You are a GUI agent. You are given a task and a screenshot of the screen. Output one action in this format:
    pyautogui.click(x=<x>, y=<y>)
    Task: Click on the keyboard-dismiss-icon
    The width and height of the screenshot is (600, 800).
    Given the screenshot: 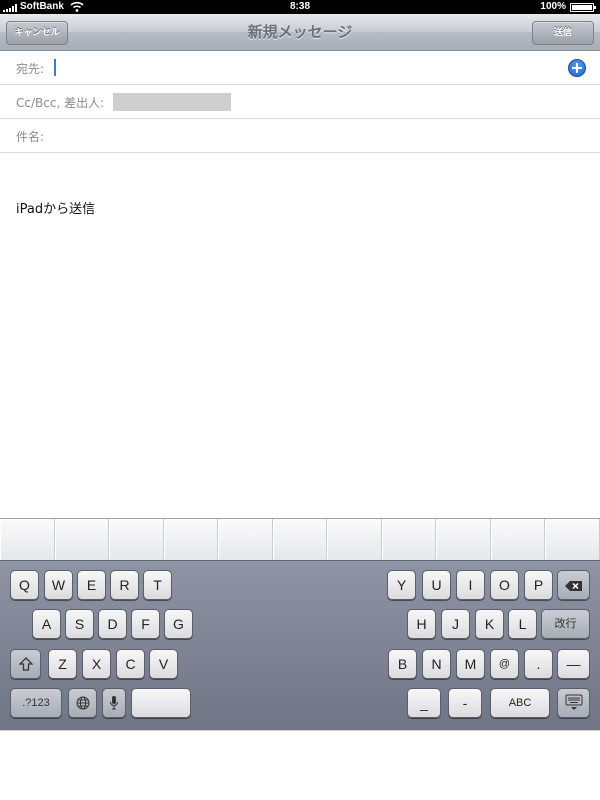 What is the action you would take?
    pyautogui.click(x=573, y=702)
    